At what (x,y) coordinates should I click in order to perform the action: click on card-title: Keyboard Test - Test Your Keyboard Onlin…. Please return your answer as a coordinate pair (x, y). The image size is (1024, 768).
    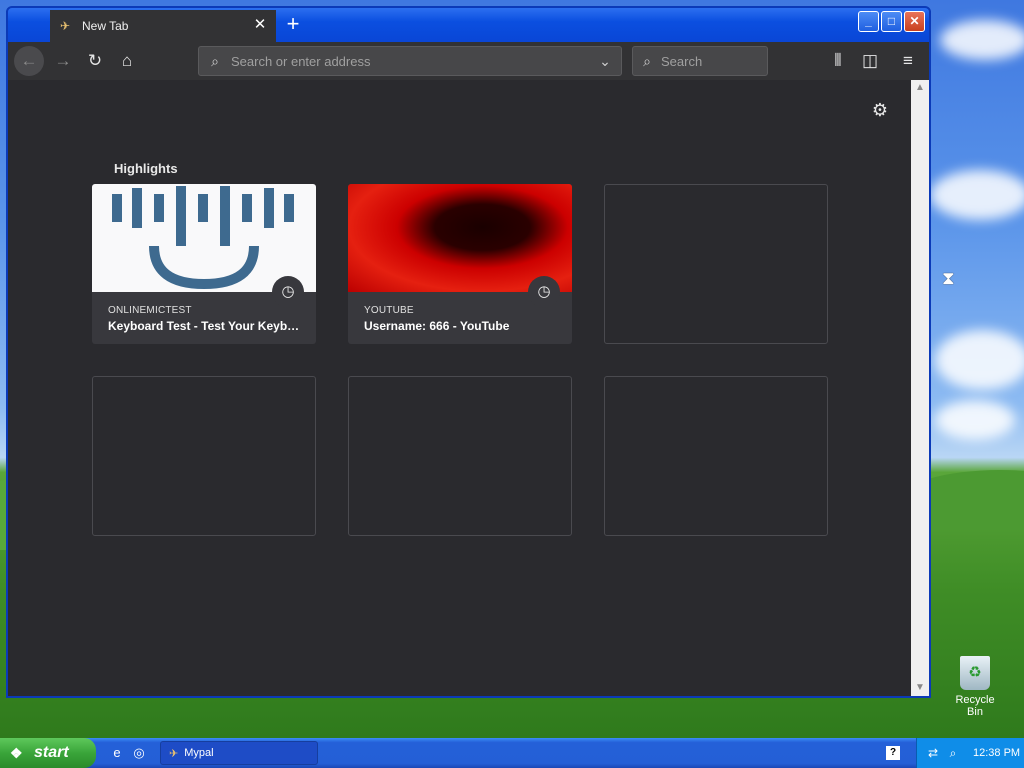
    Looking at the image, I should click on (205, 326).